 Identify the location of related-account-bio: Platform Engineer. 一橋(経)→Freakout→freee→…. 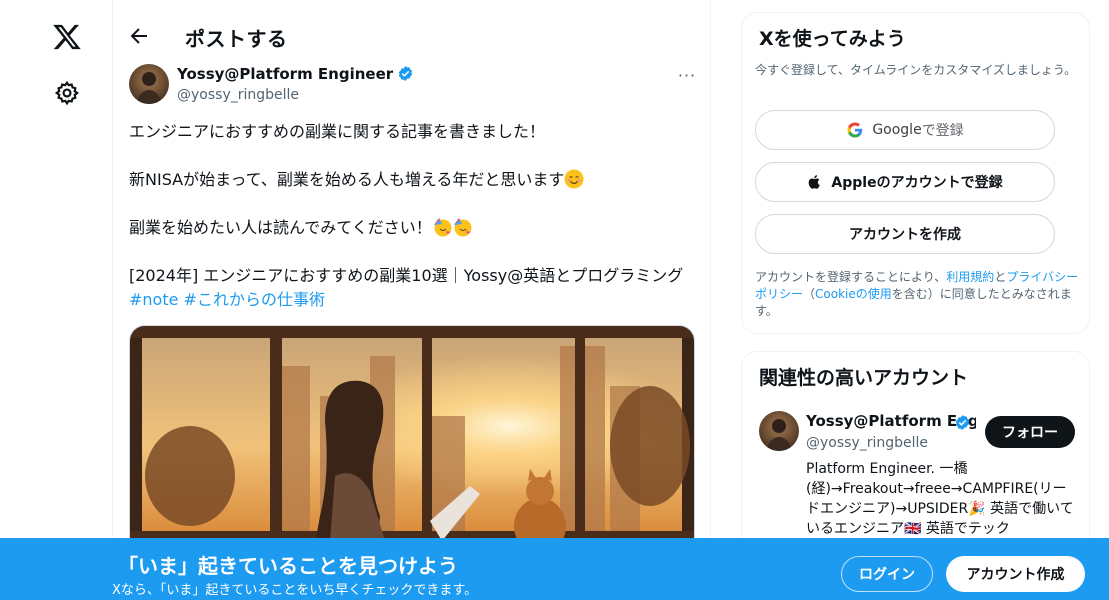
(940, 499).